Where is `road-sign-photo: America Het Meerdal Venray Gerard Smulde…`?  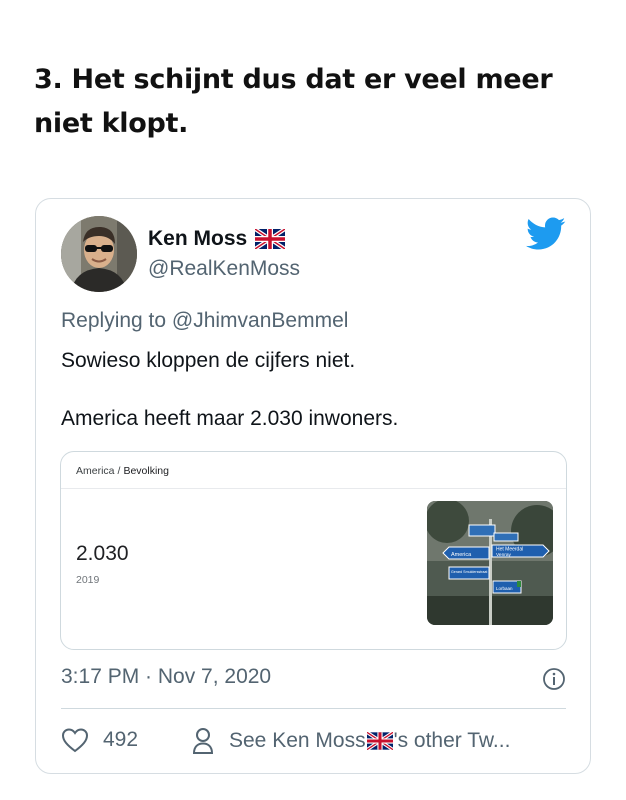
road-sign-photo: America Het Meerdal Venray Gerard Smulde… is located at coordinates (490, 563).